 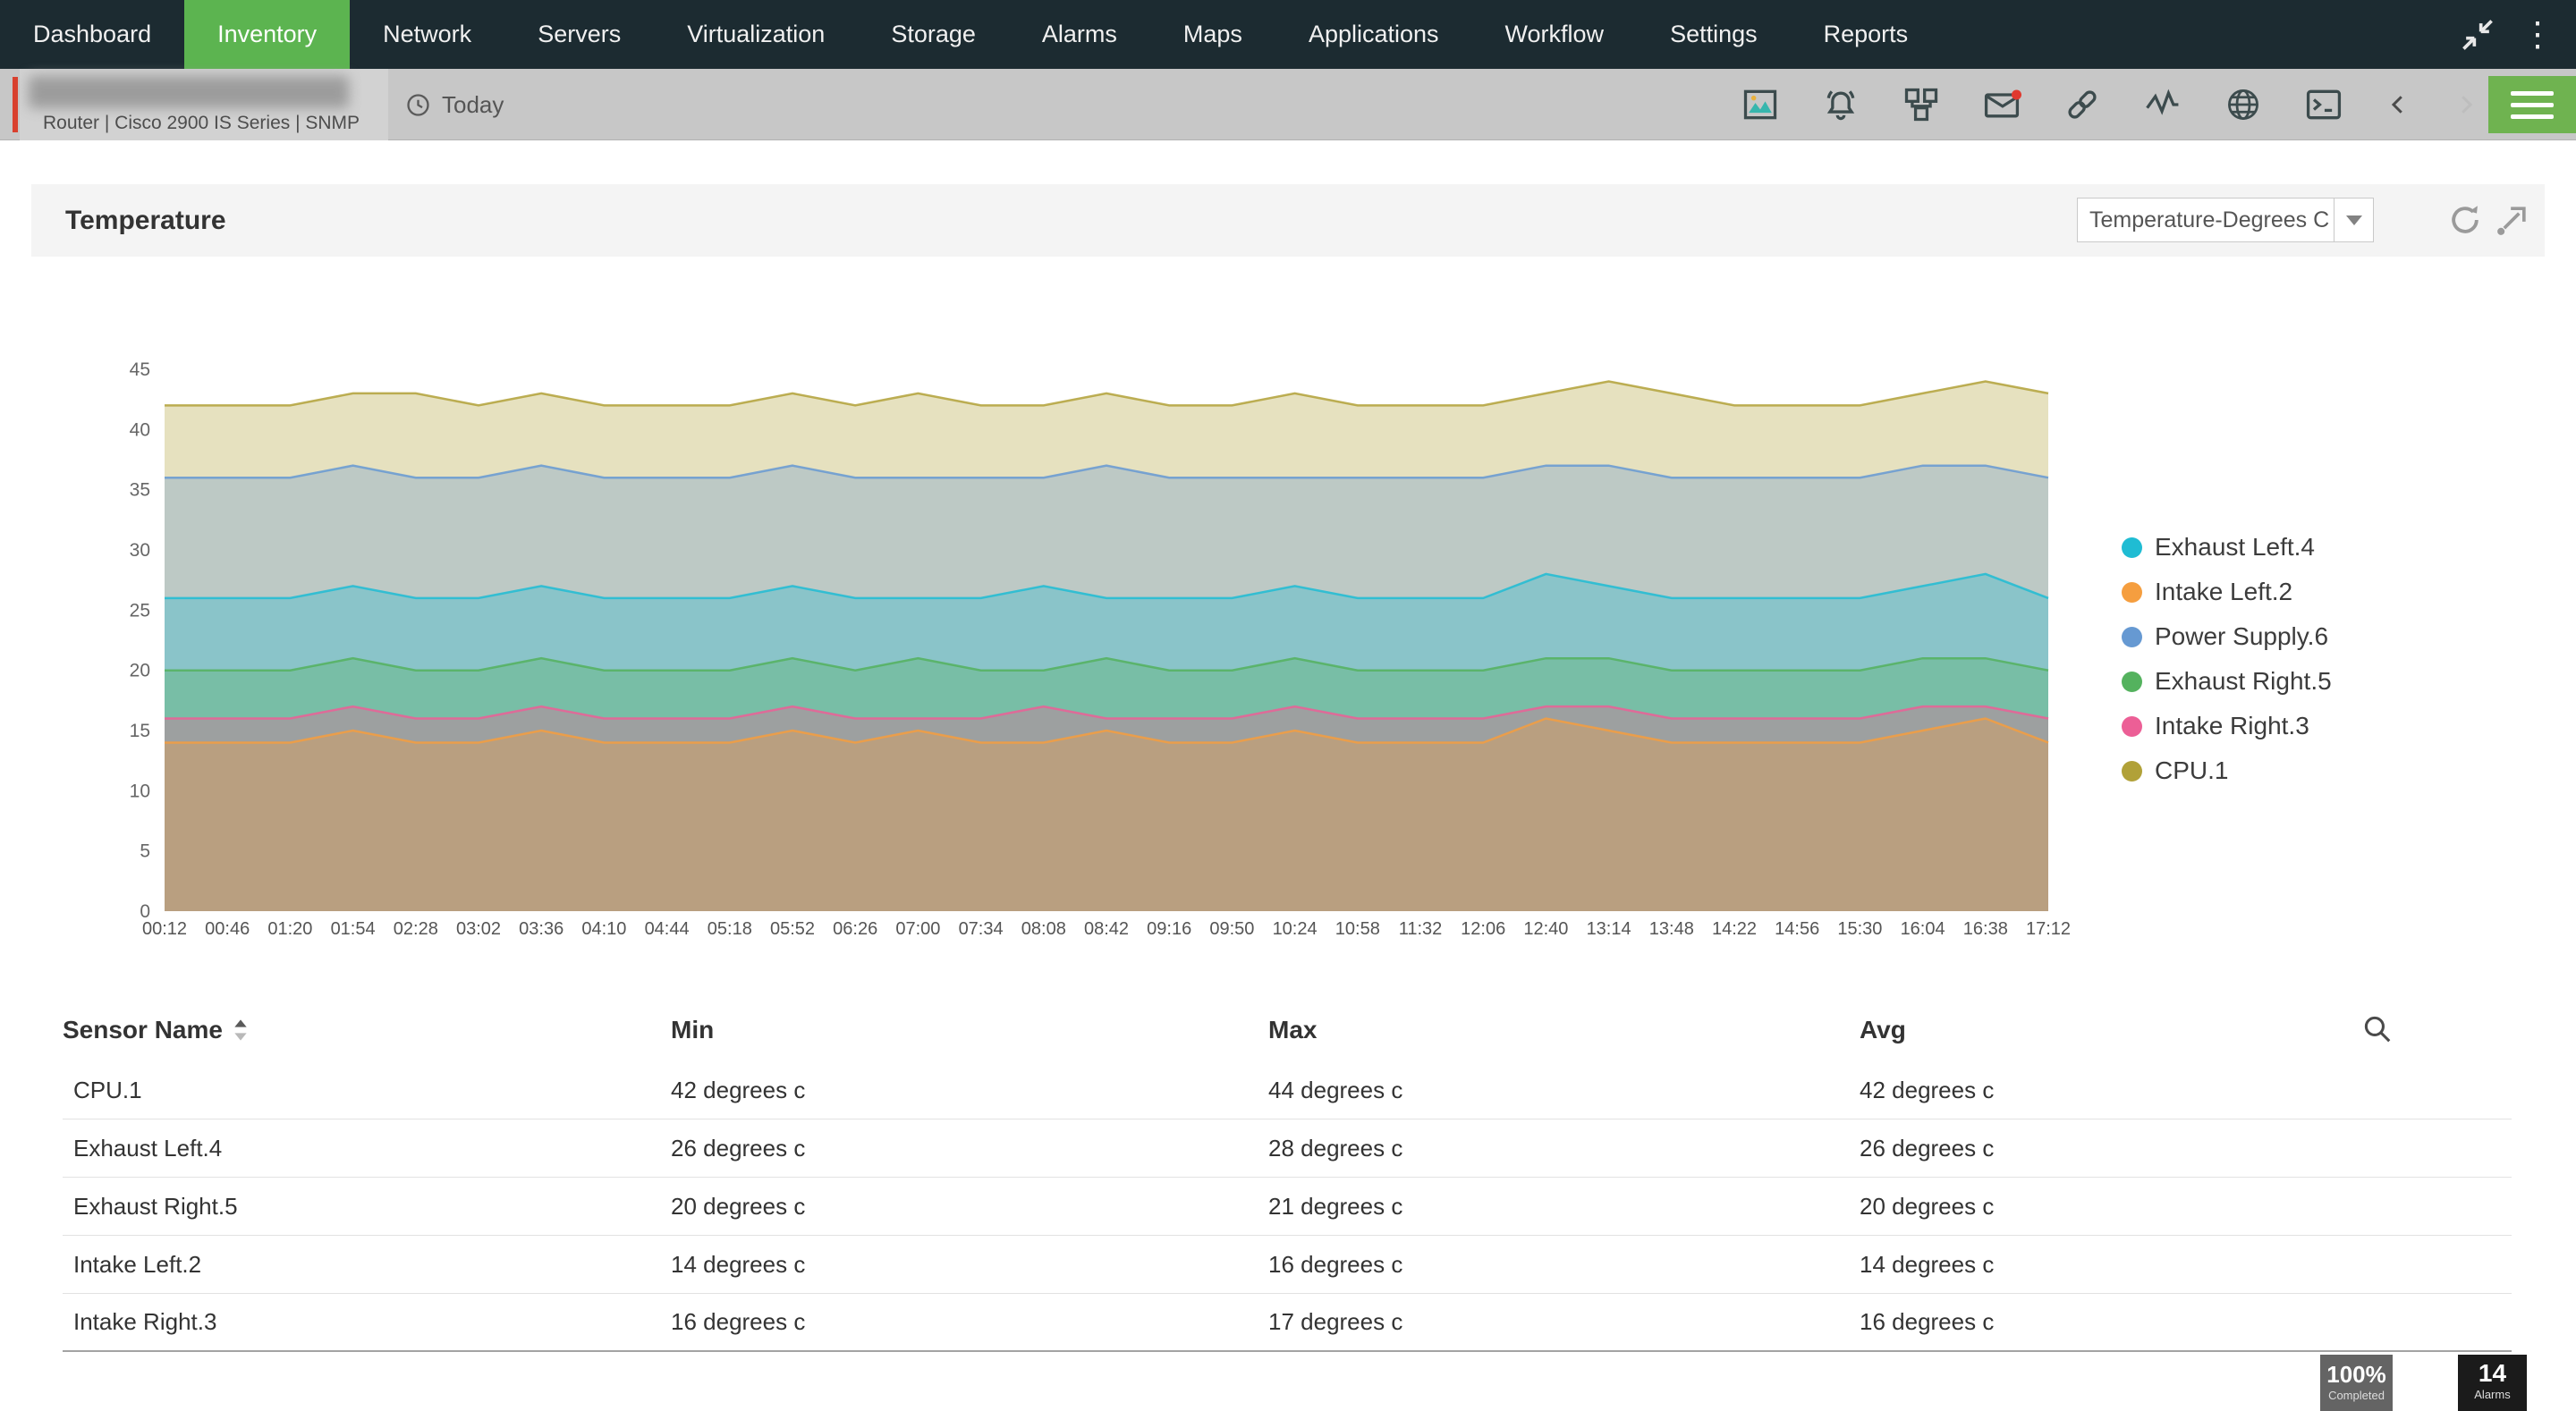 I want to click on header-max: Max, so click(x=1564, y=1030).